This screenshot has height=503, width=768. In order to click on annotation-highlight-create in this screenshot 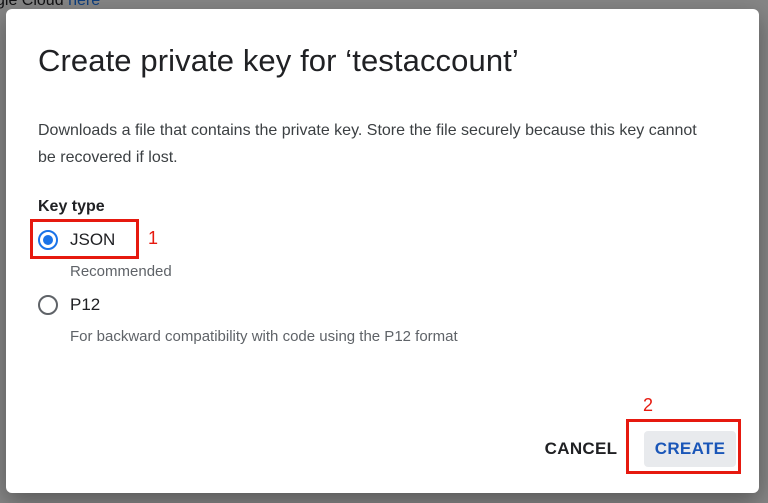, I will do `click(683, 446)`.